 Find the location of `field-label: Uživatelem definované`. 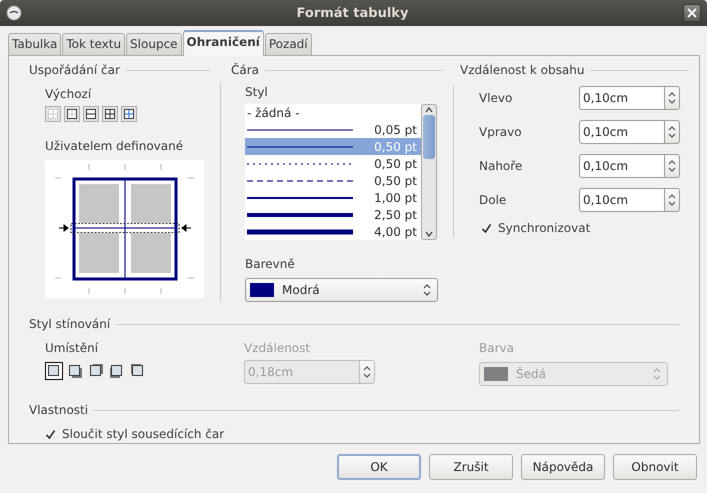

field-label: Uživatelem definované is located at coordinates (114, 146).